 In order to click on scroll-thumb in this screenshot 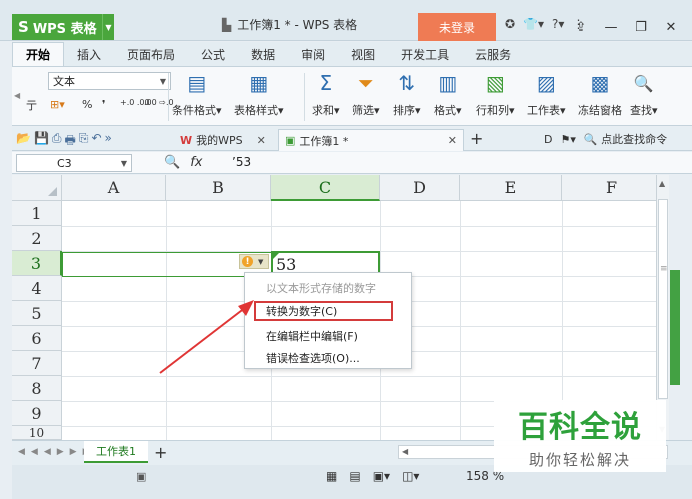, I will do `click(663, 299)`.